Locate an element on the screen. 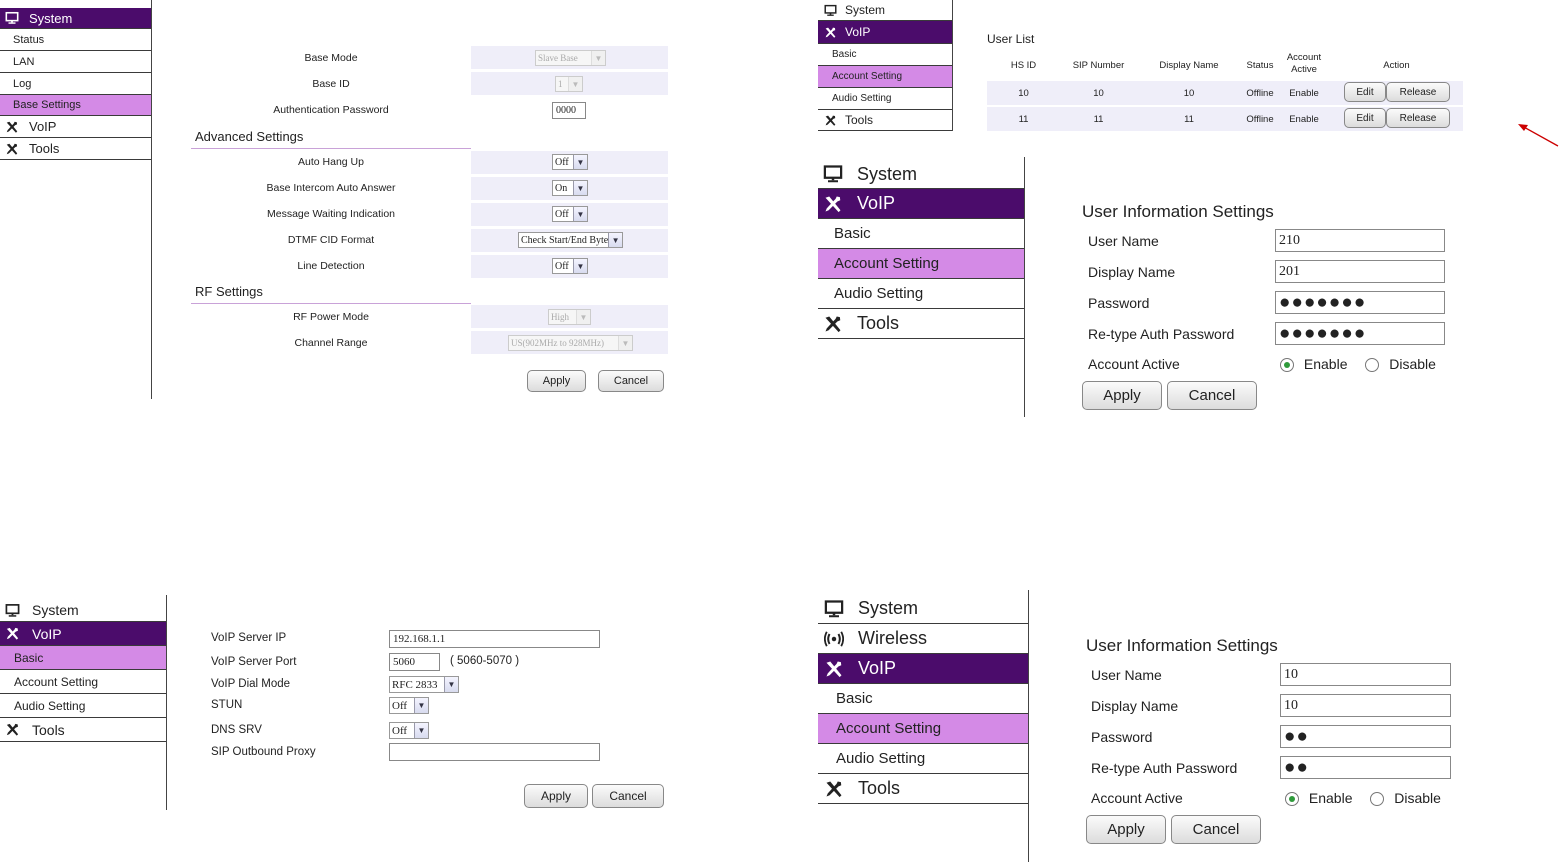  nav-wireless: Wireless is located at coordinates (923, 639).